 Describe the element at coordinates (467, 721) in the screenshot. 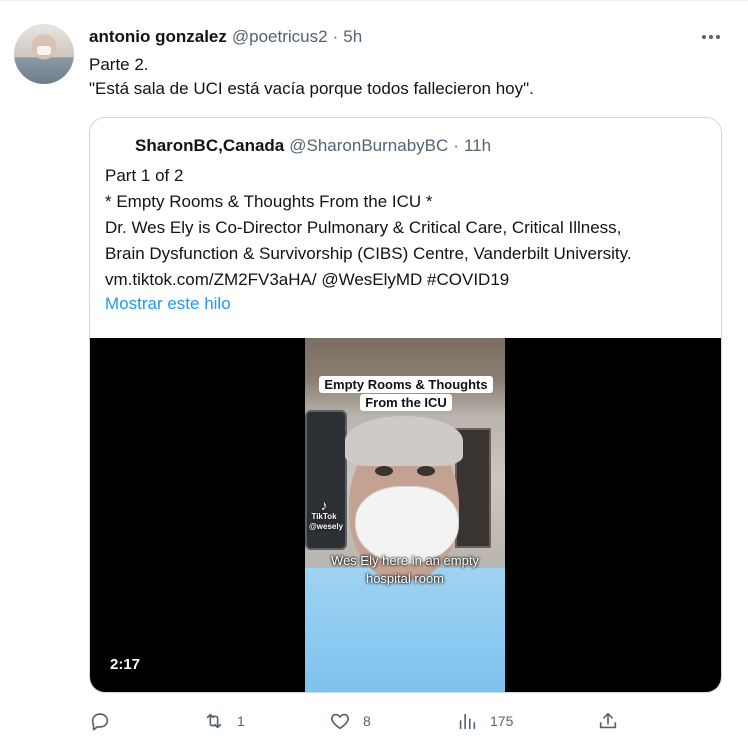

I see `views-icon` at that location.